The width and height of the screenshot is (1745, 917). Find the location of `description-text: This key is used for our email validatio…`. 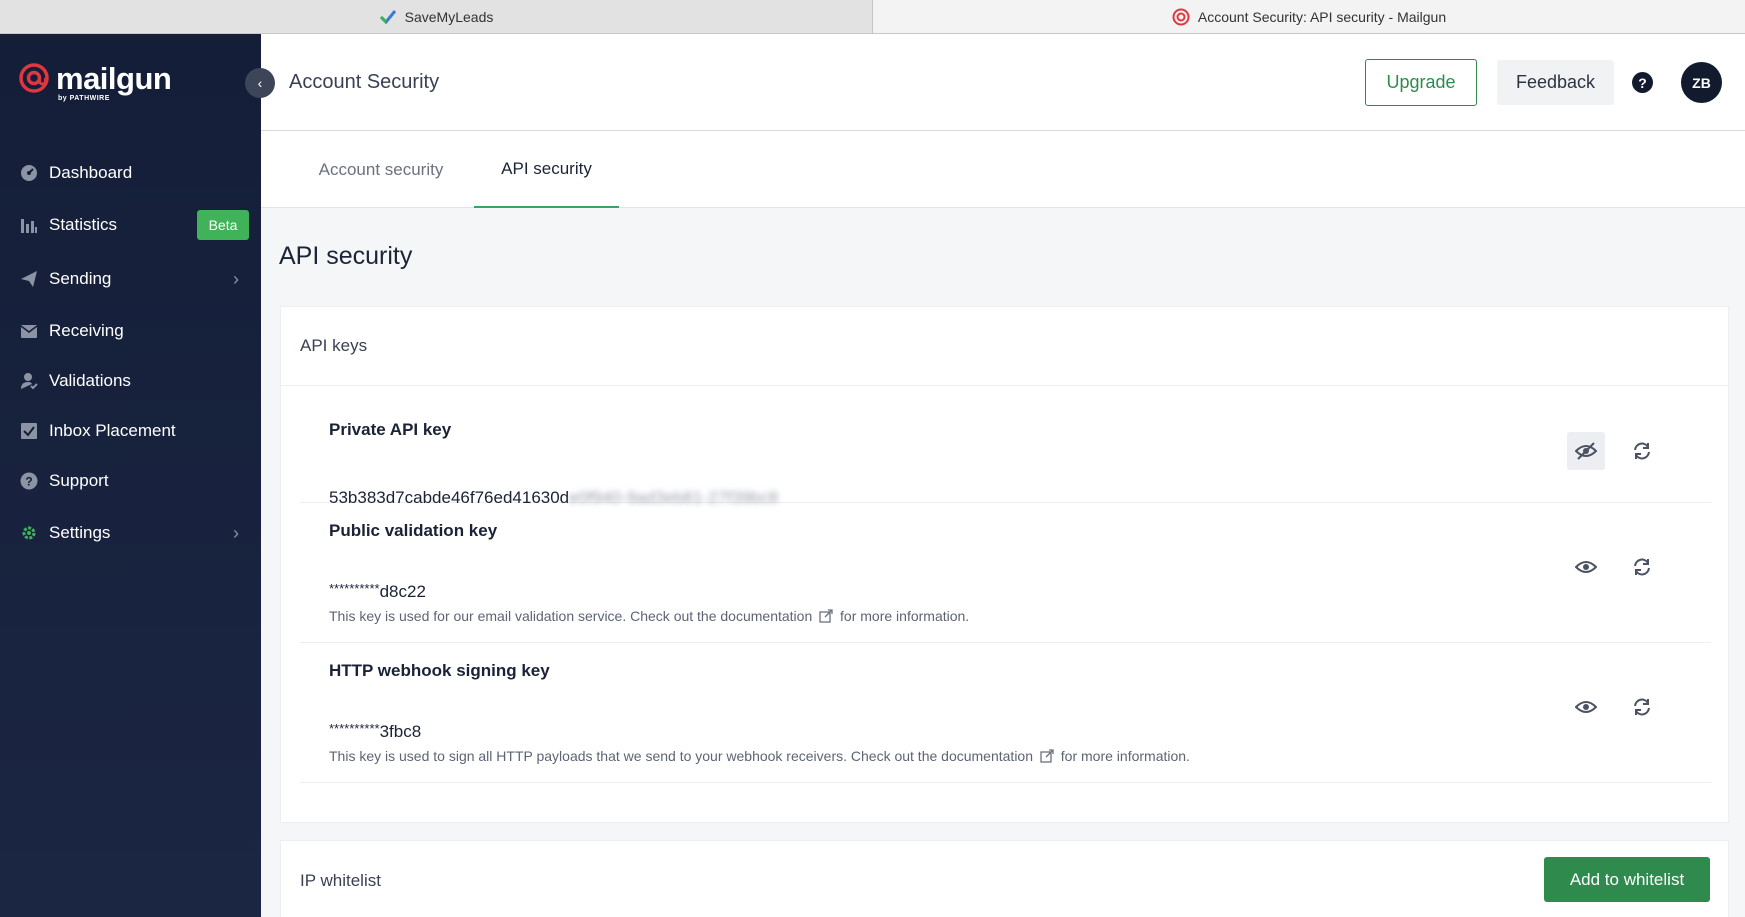

description-text: This key is used for our email validatio… is located at coordinates (571, 616).